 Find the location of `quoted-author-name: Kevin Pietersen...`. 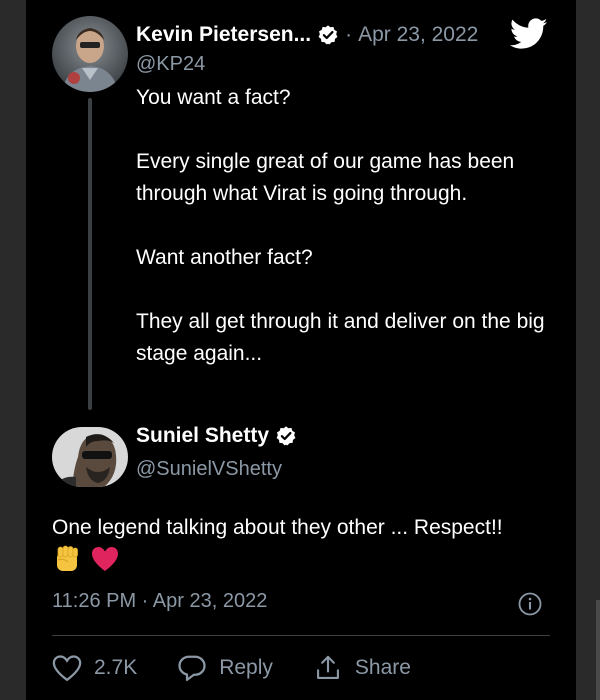

quoted-author-name: Kevin Pietersen... is located at coordinates (223, 35).